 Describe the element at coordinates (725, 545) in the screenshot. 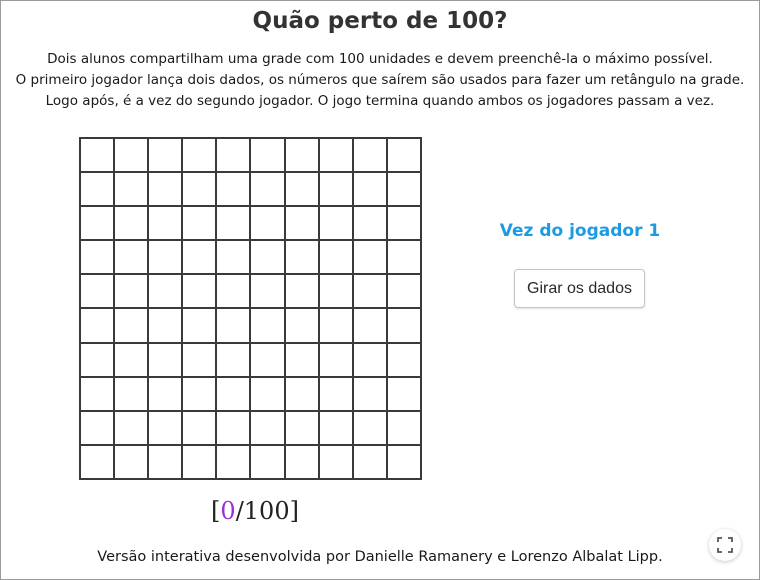

I see `fullscreen-button` at that location.